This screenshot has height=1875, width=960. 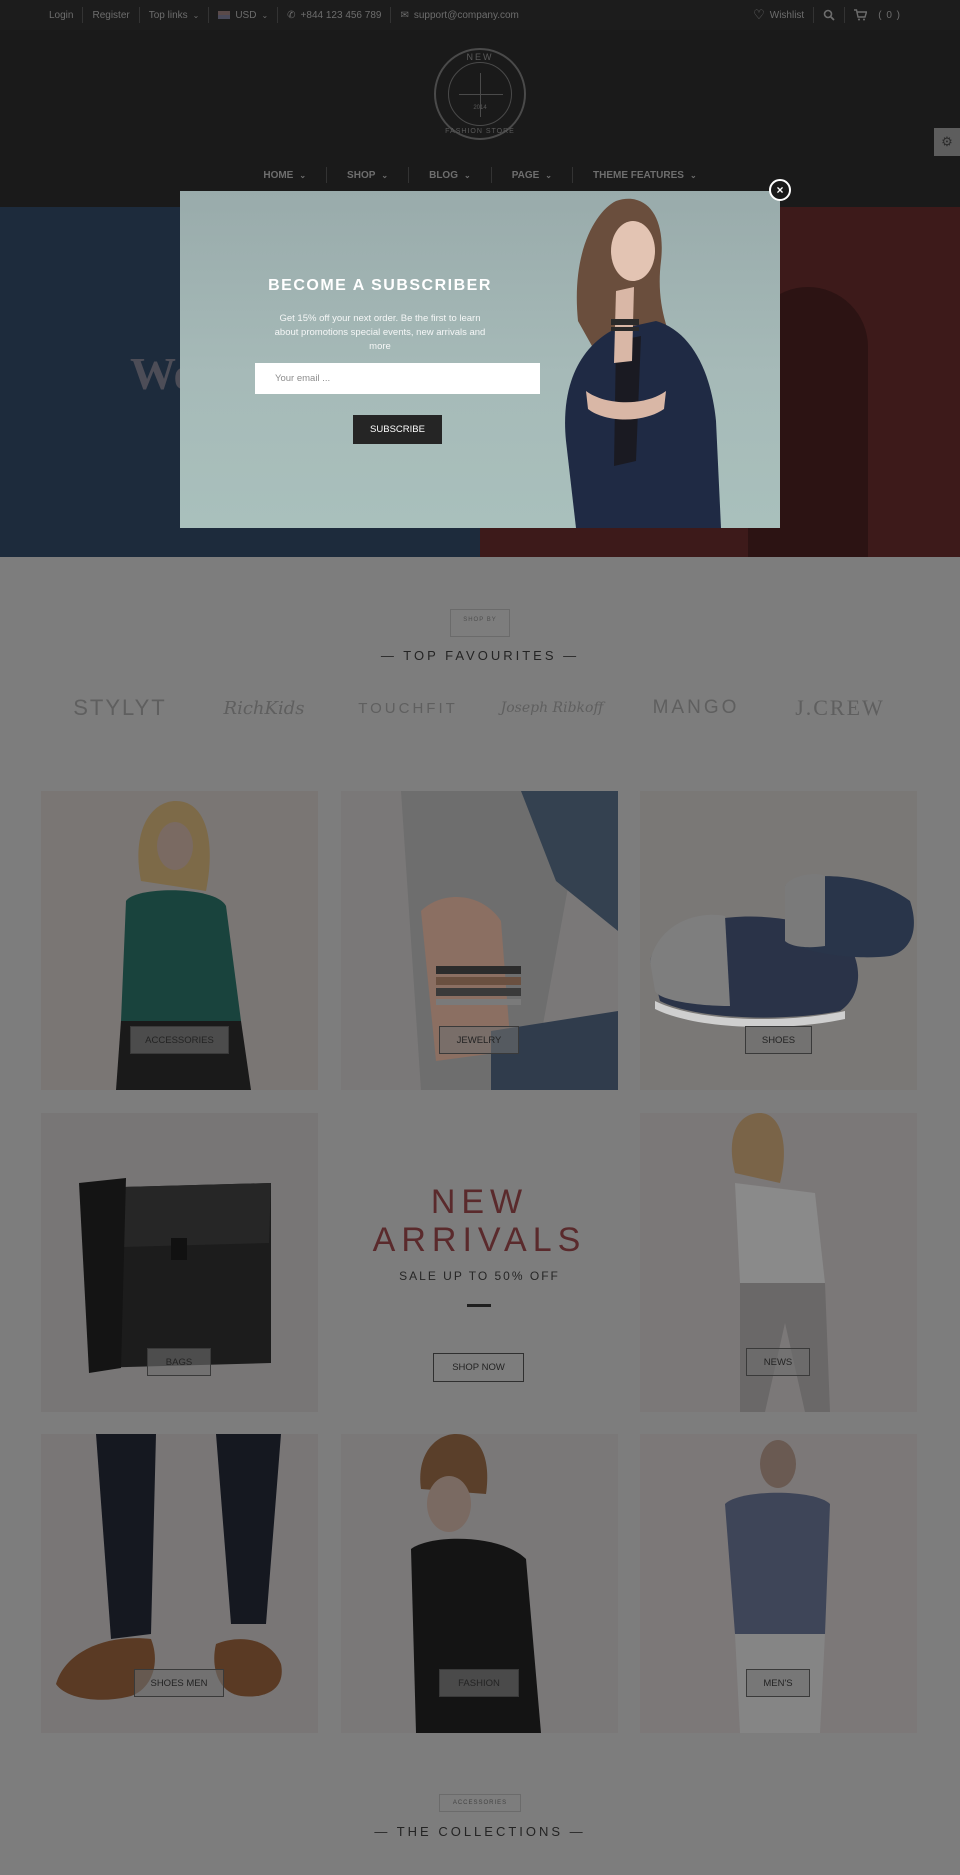 I want to click on login-link: Login, so click(x=62, y=15).